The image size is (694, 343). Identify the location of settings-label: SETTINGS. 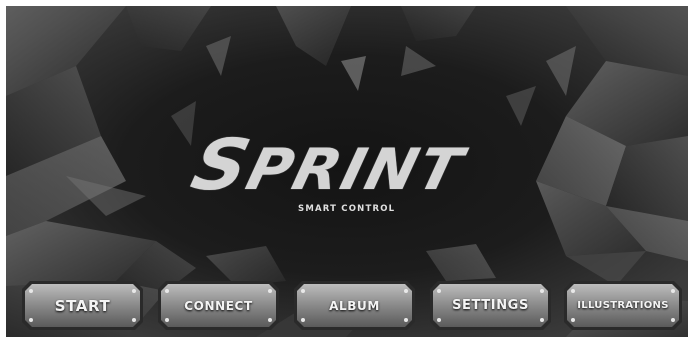
(490, 305).